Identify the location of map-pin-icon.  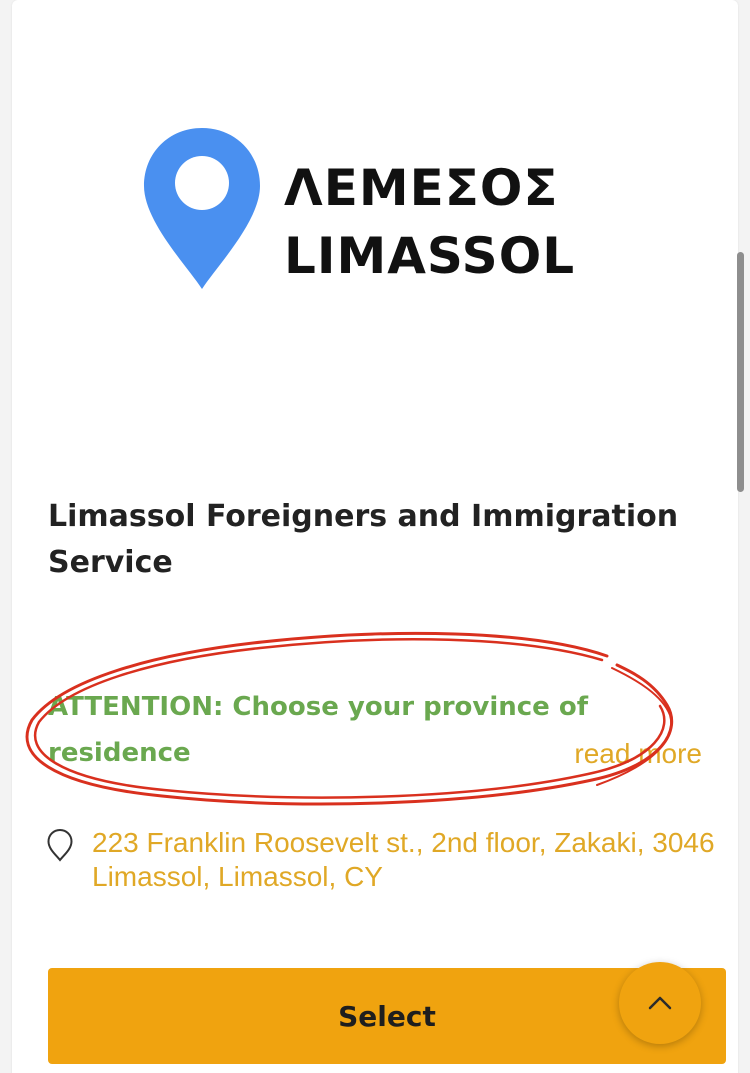
(202, 208).